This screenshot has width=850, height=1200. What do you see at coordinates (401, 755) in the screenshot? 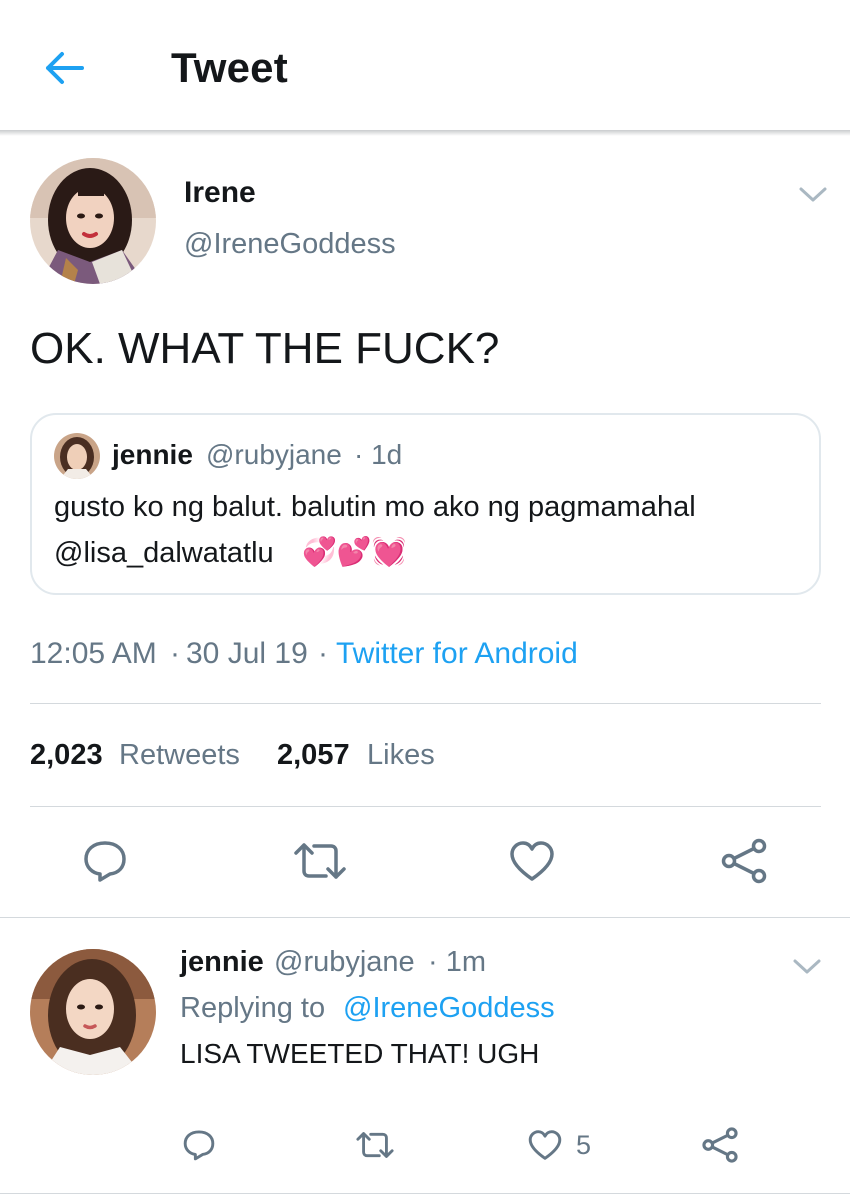
I see `like-label: Likes` at bounding box center [401, 755].